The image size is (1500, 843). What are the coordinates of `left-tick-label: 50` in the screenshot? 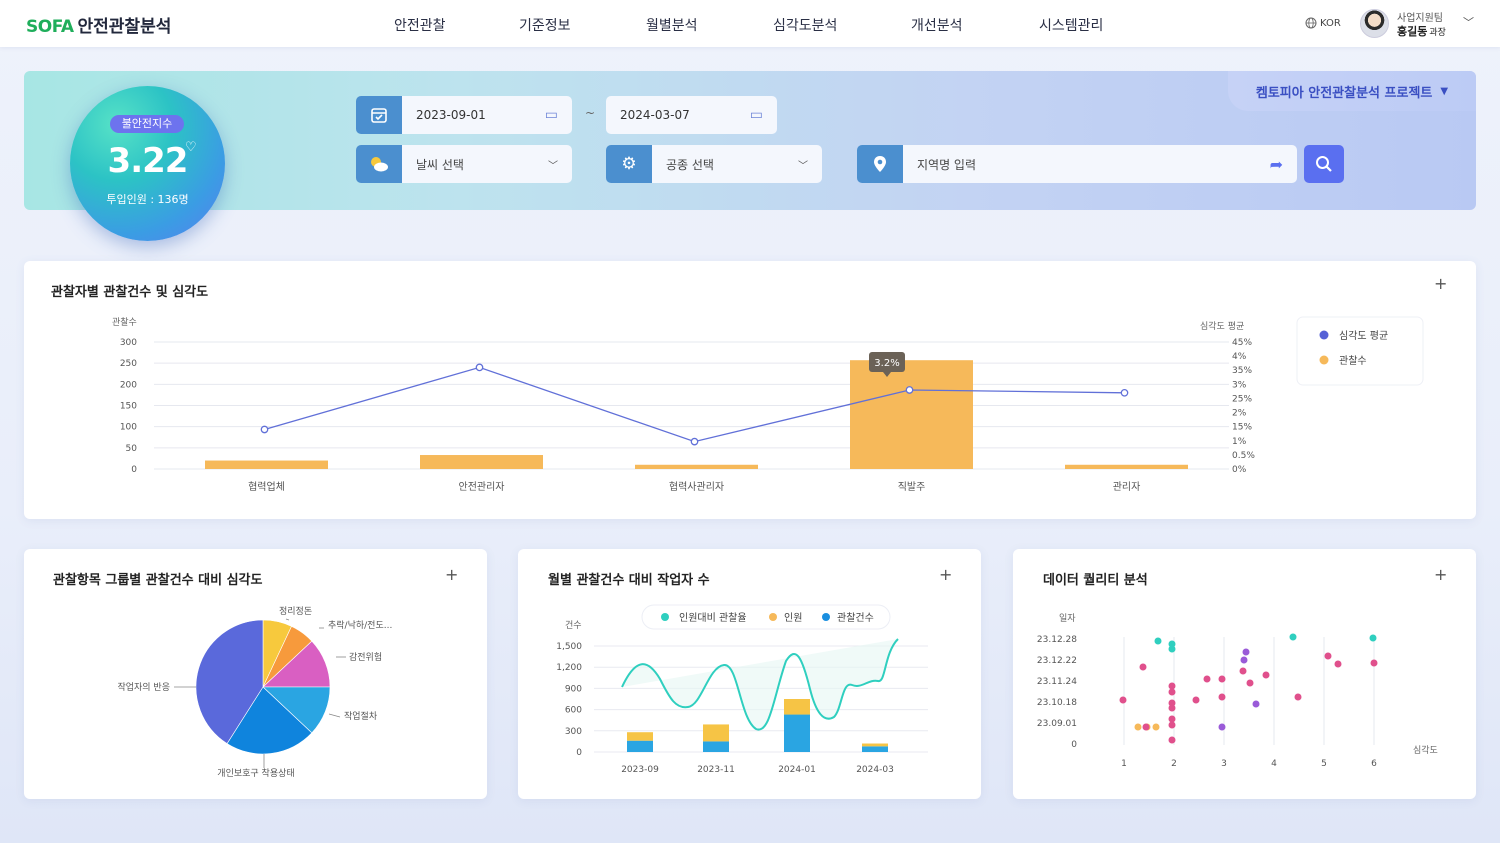 It's located at (132, 449).